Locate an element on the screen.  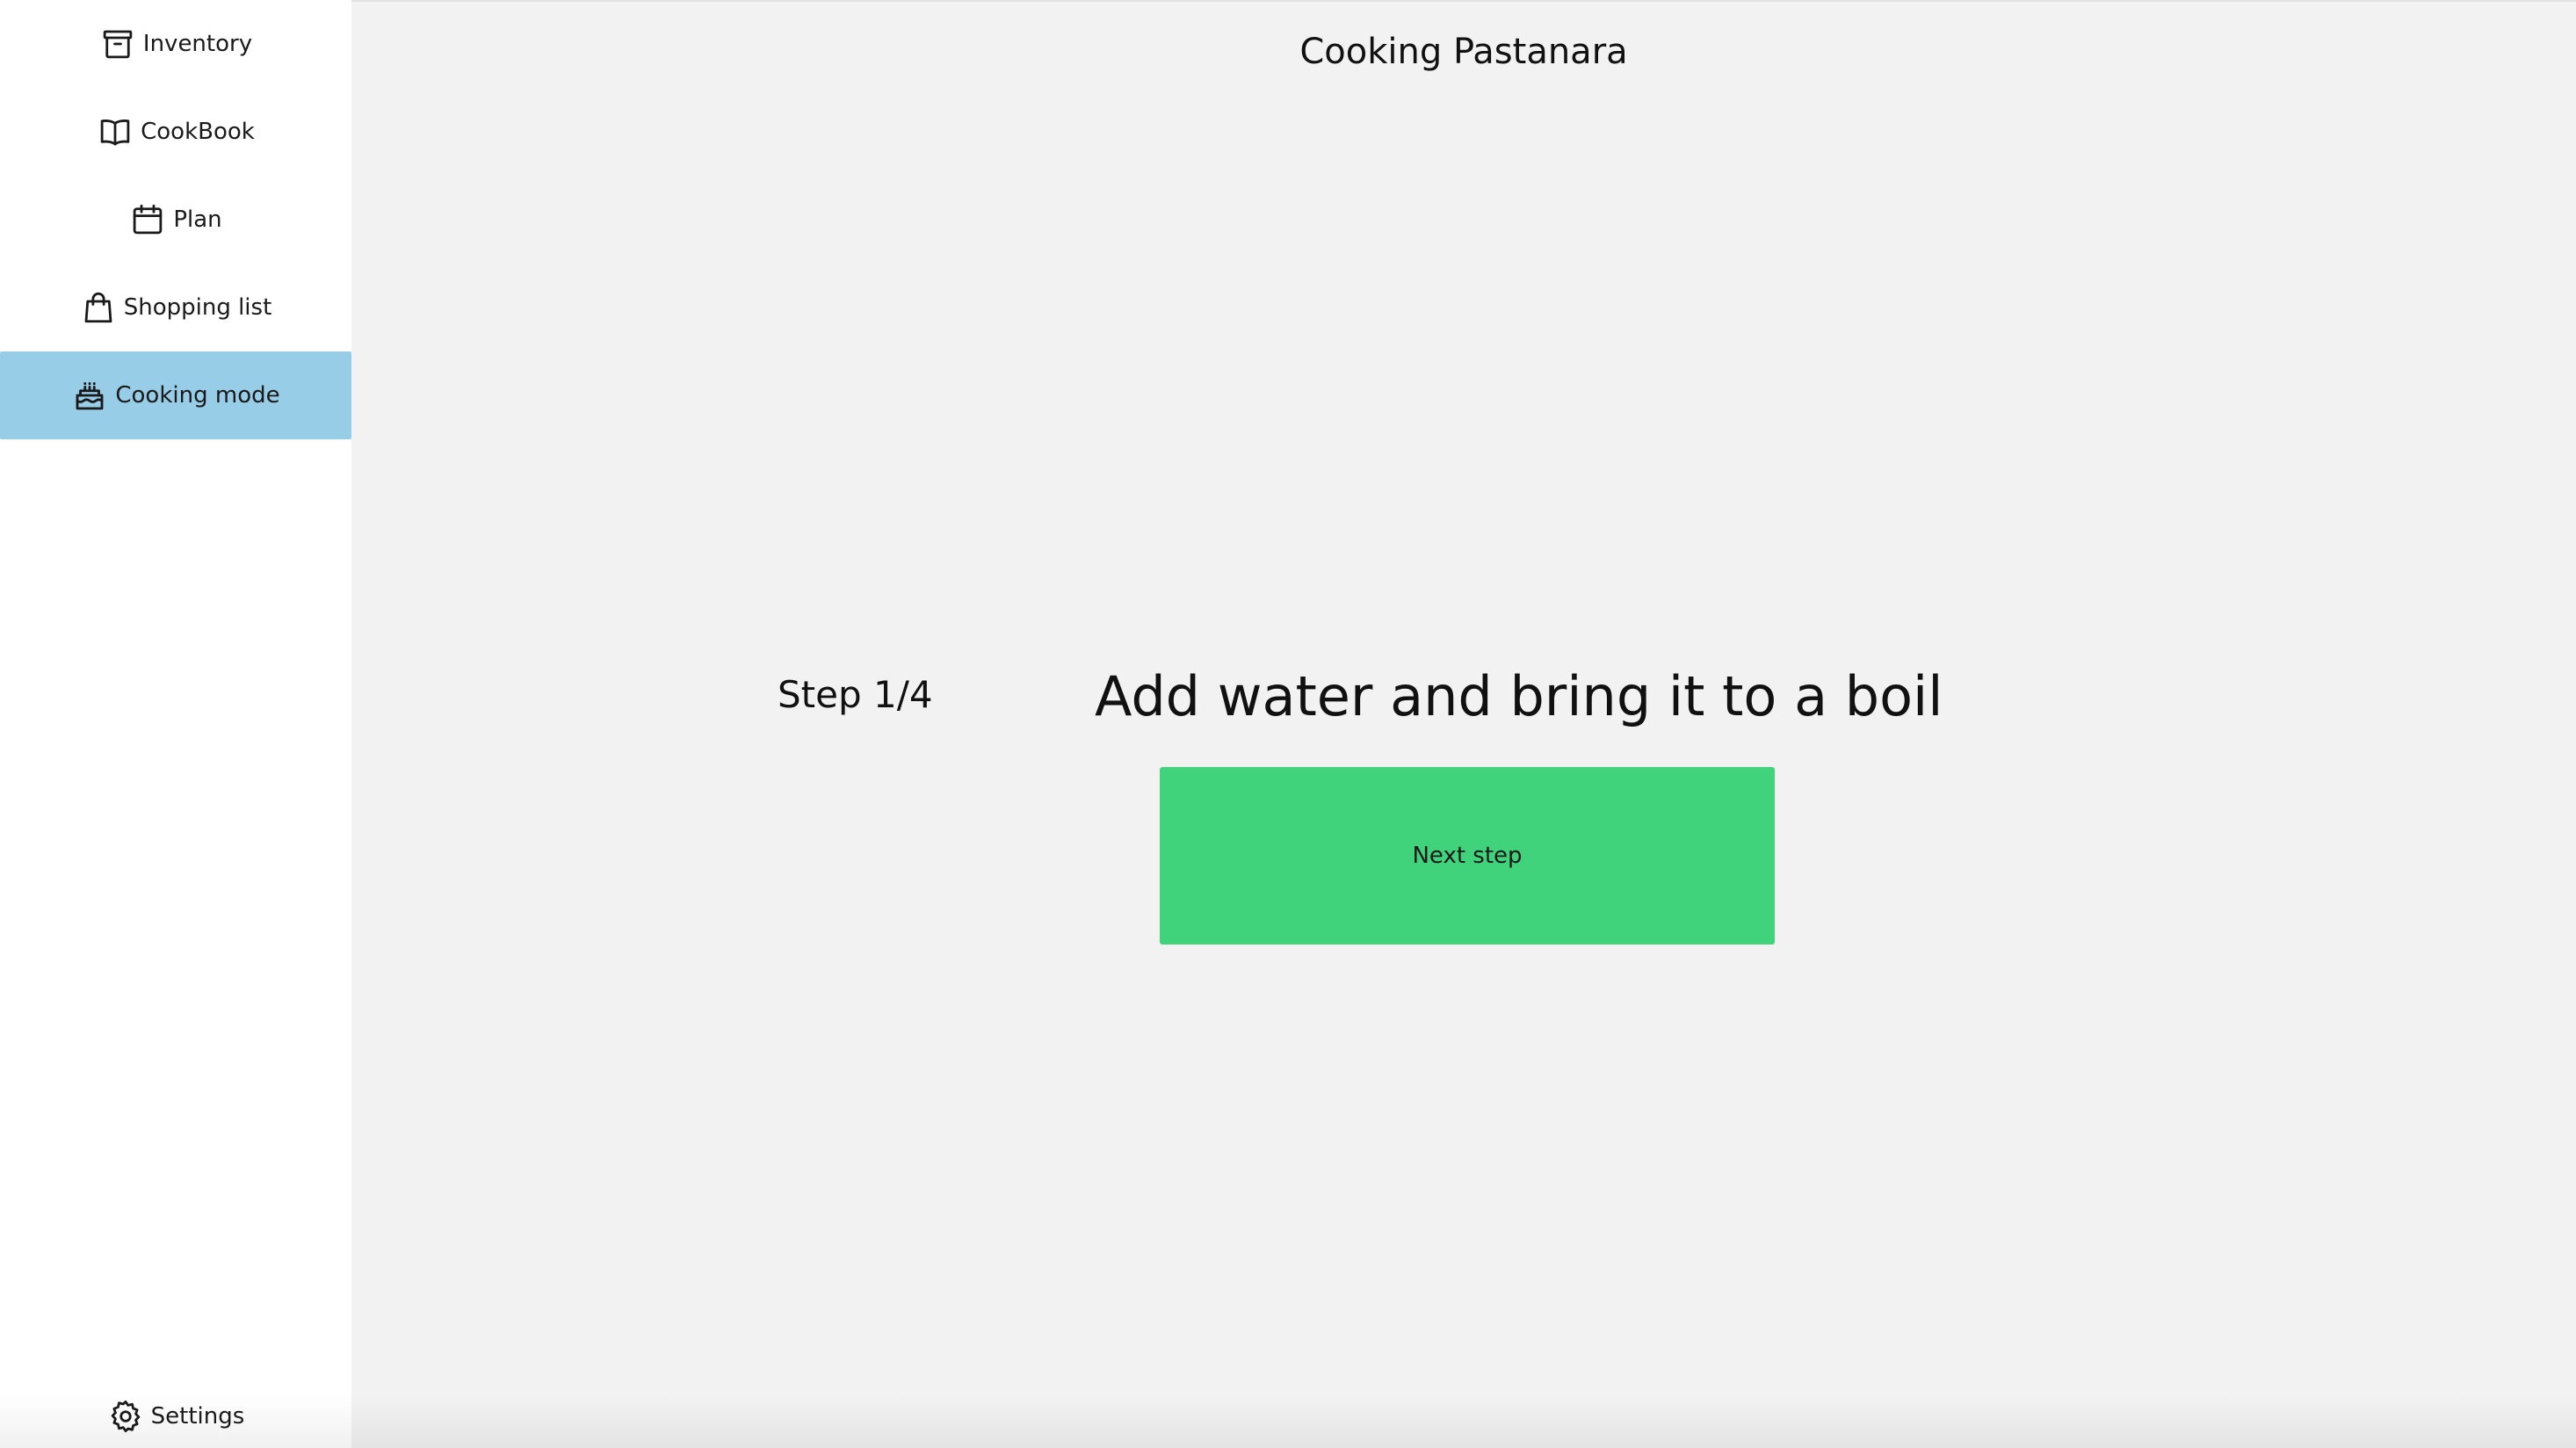
sidebar-item-cooking-mode: Cooking mode is located at coordinates (175, 395).